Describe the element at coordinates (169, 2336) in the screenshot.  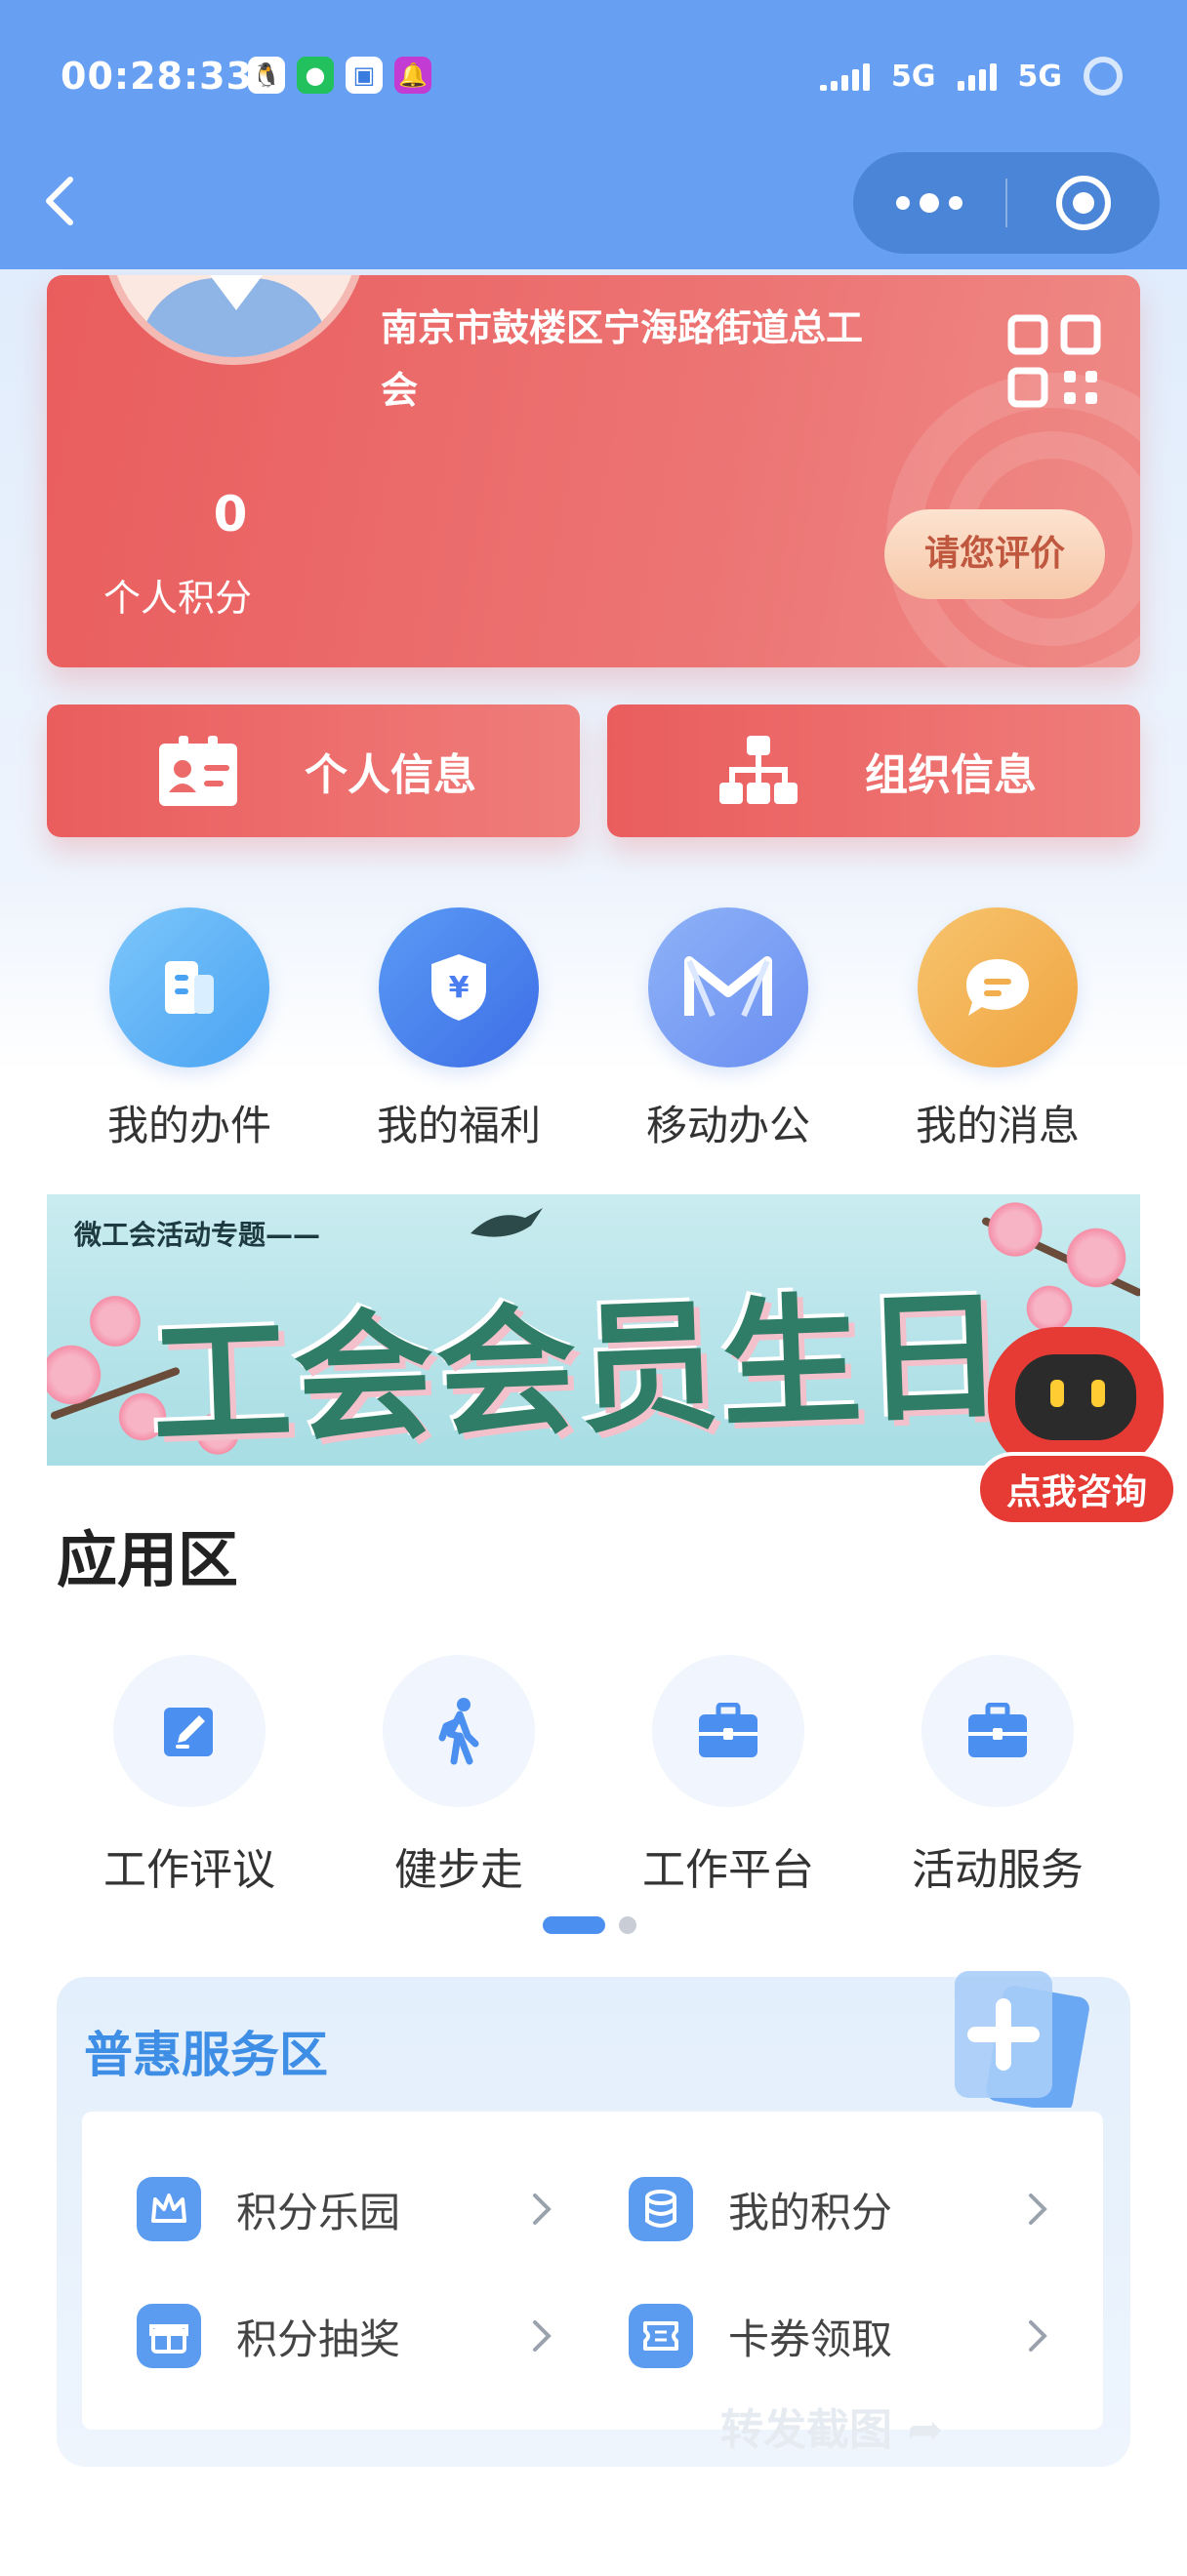
I see `gift-icon` at that location.